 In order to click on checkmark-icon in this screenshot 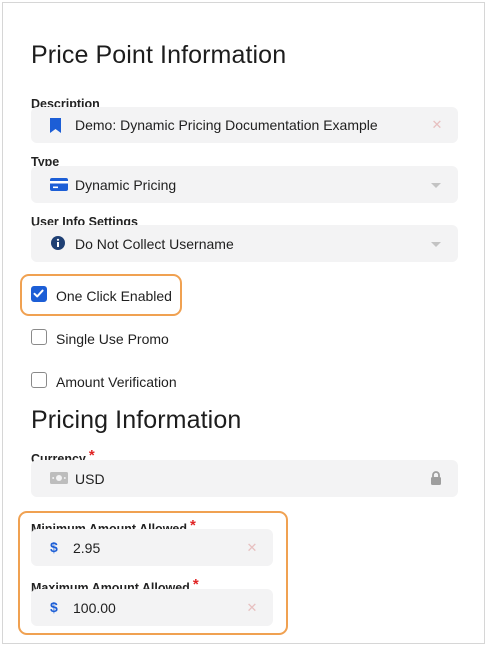, I will do `click(38, 293)`.